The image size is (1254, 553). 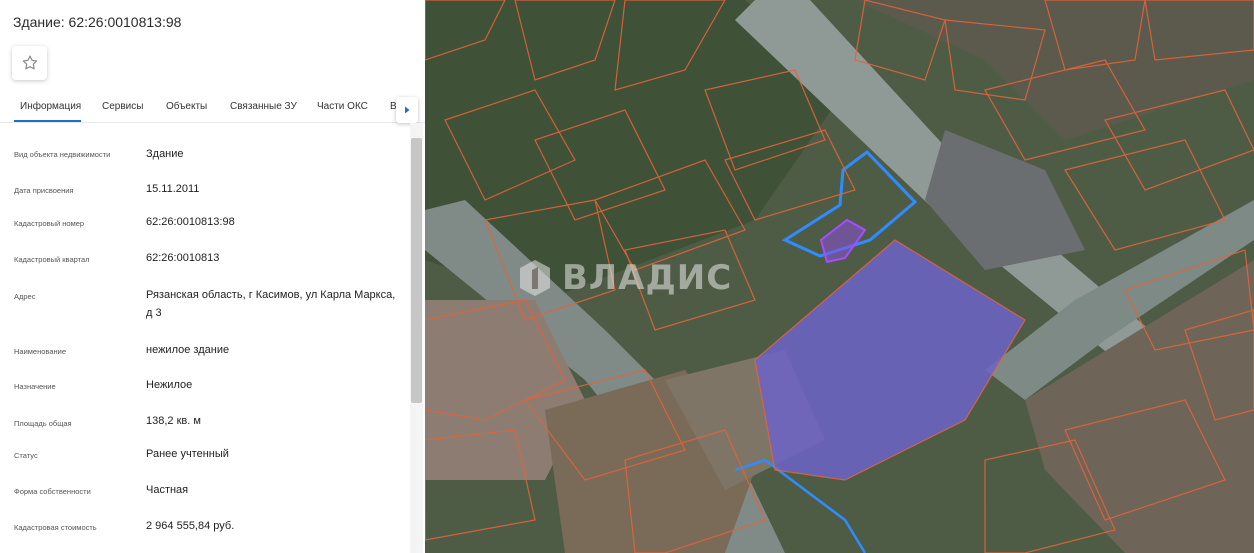 What do you see at coordinates (49, 223) in the screenshot?
I see `field-label: Кадастровый номер` at bounding box center [49, 223].